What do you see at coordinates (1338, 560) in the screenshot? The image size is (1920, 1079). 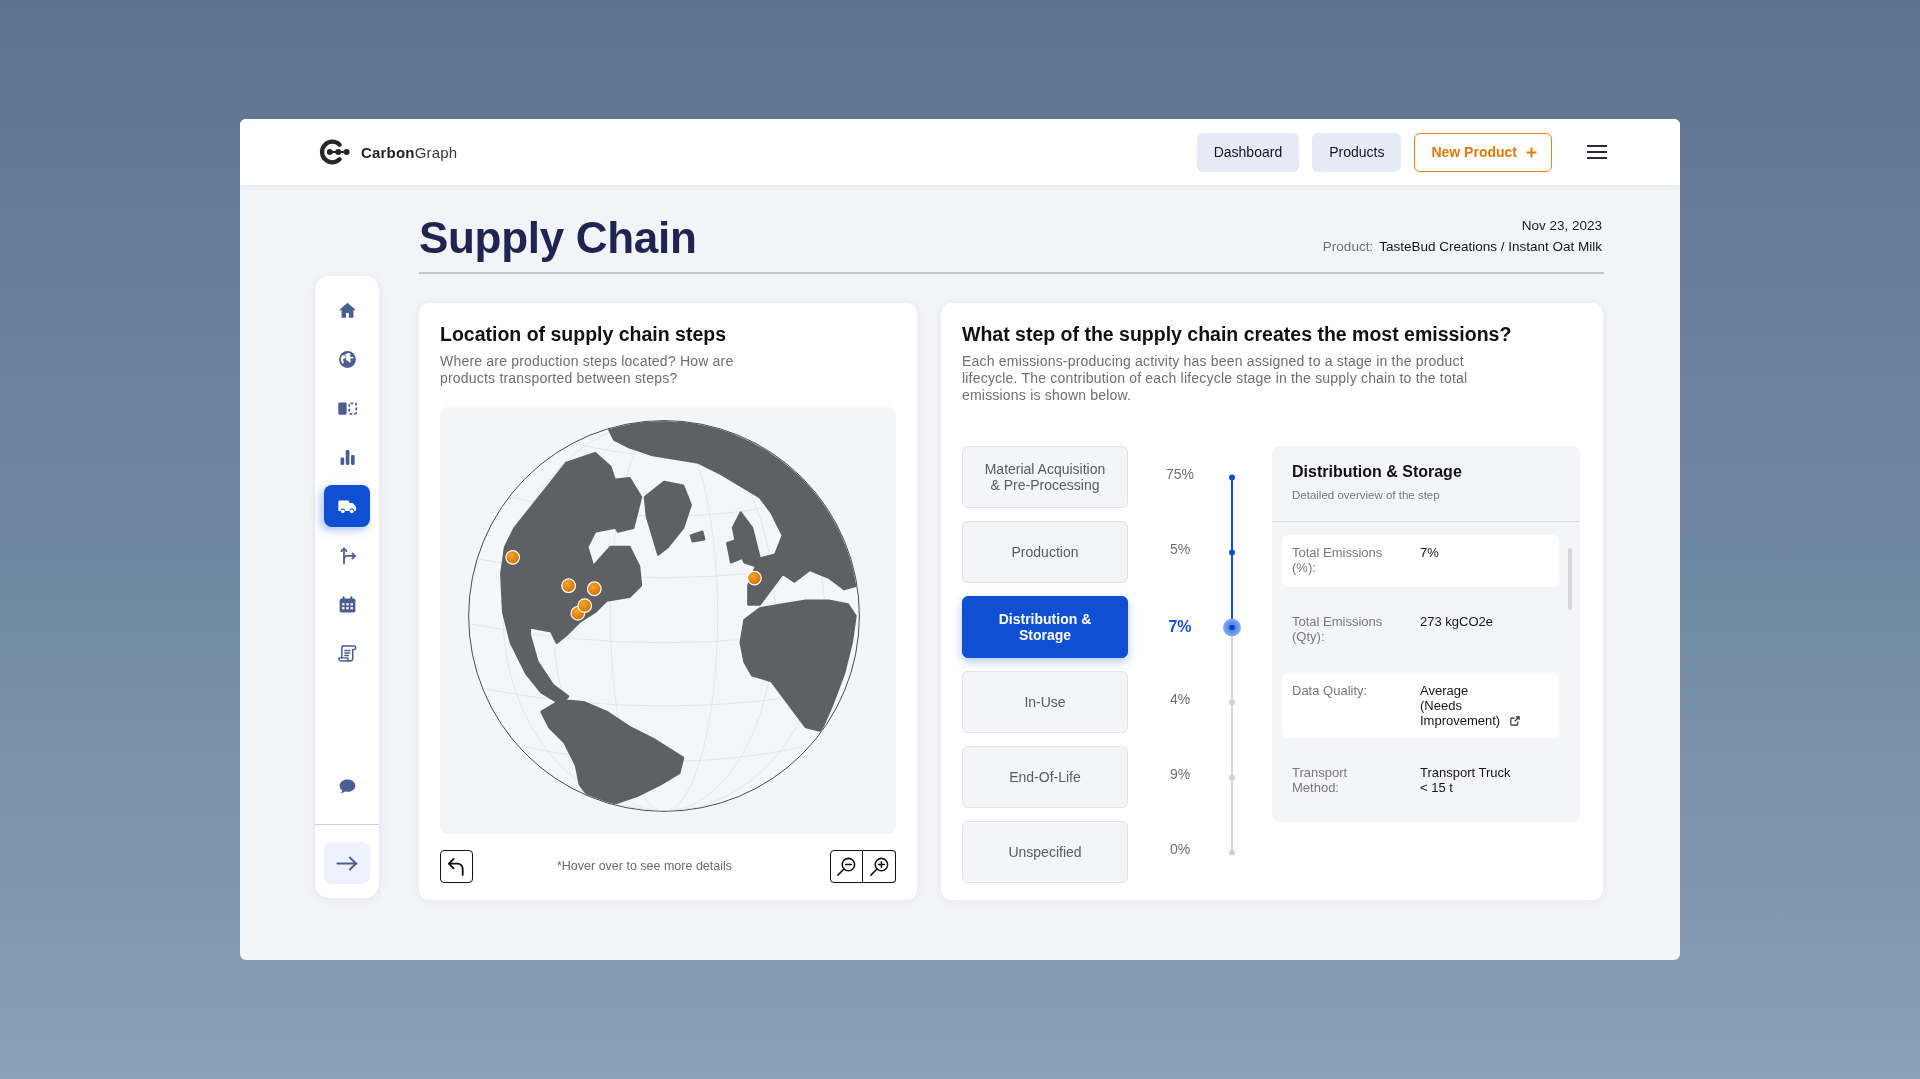 I see `detail-label: Total Emissions (%):` at bounding box center [1338, 560].